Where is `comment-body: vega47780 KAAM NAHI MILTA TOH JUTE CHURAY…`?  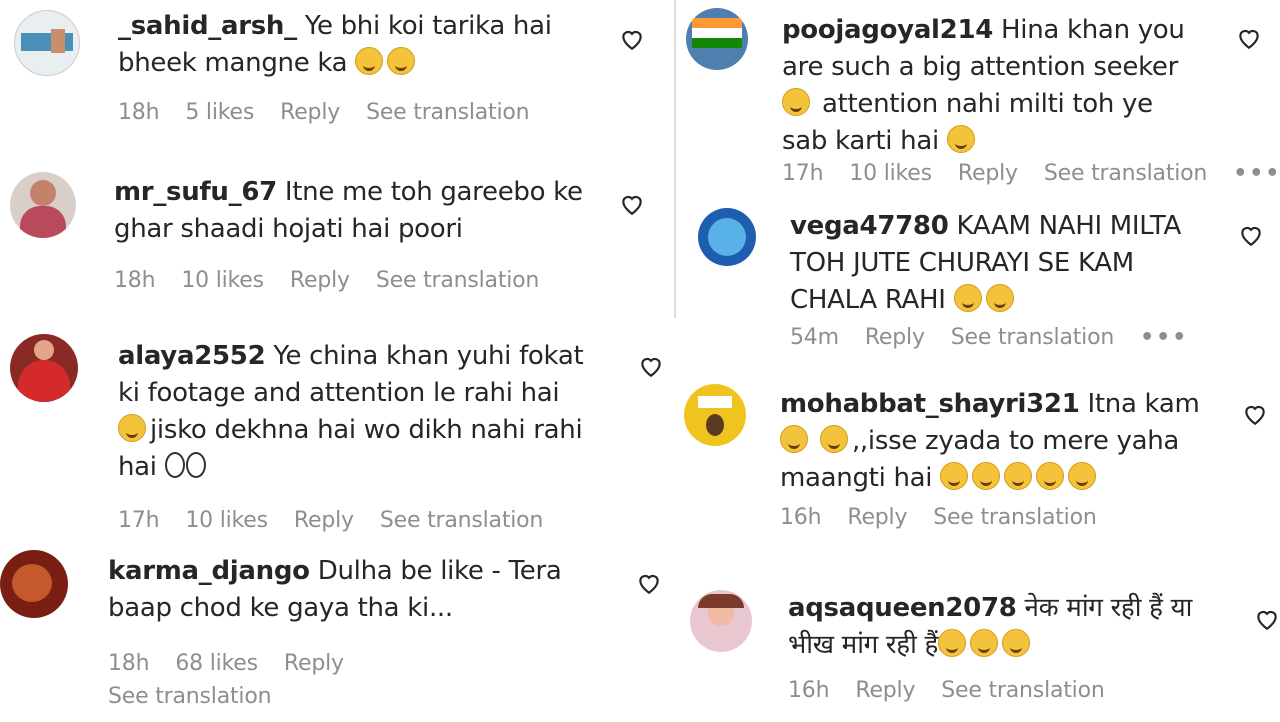
comment-body: vega47780 KAAM NAHI MILTA TOH JUTE CHURAY… is located at coordinates (1005, 263).